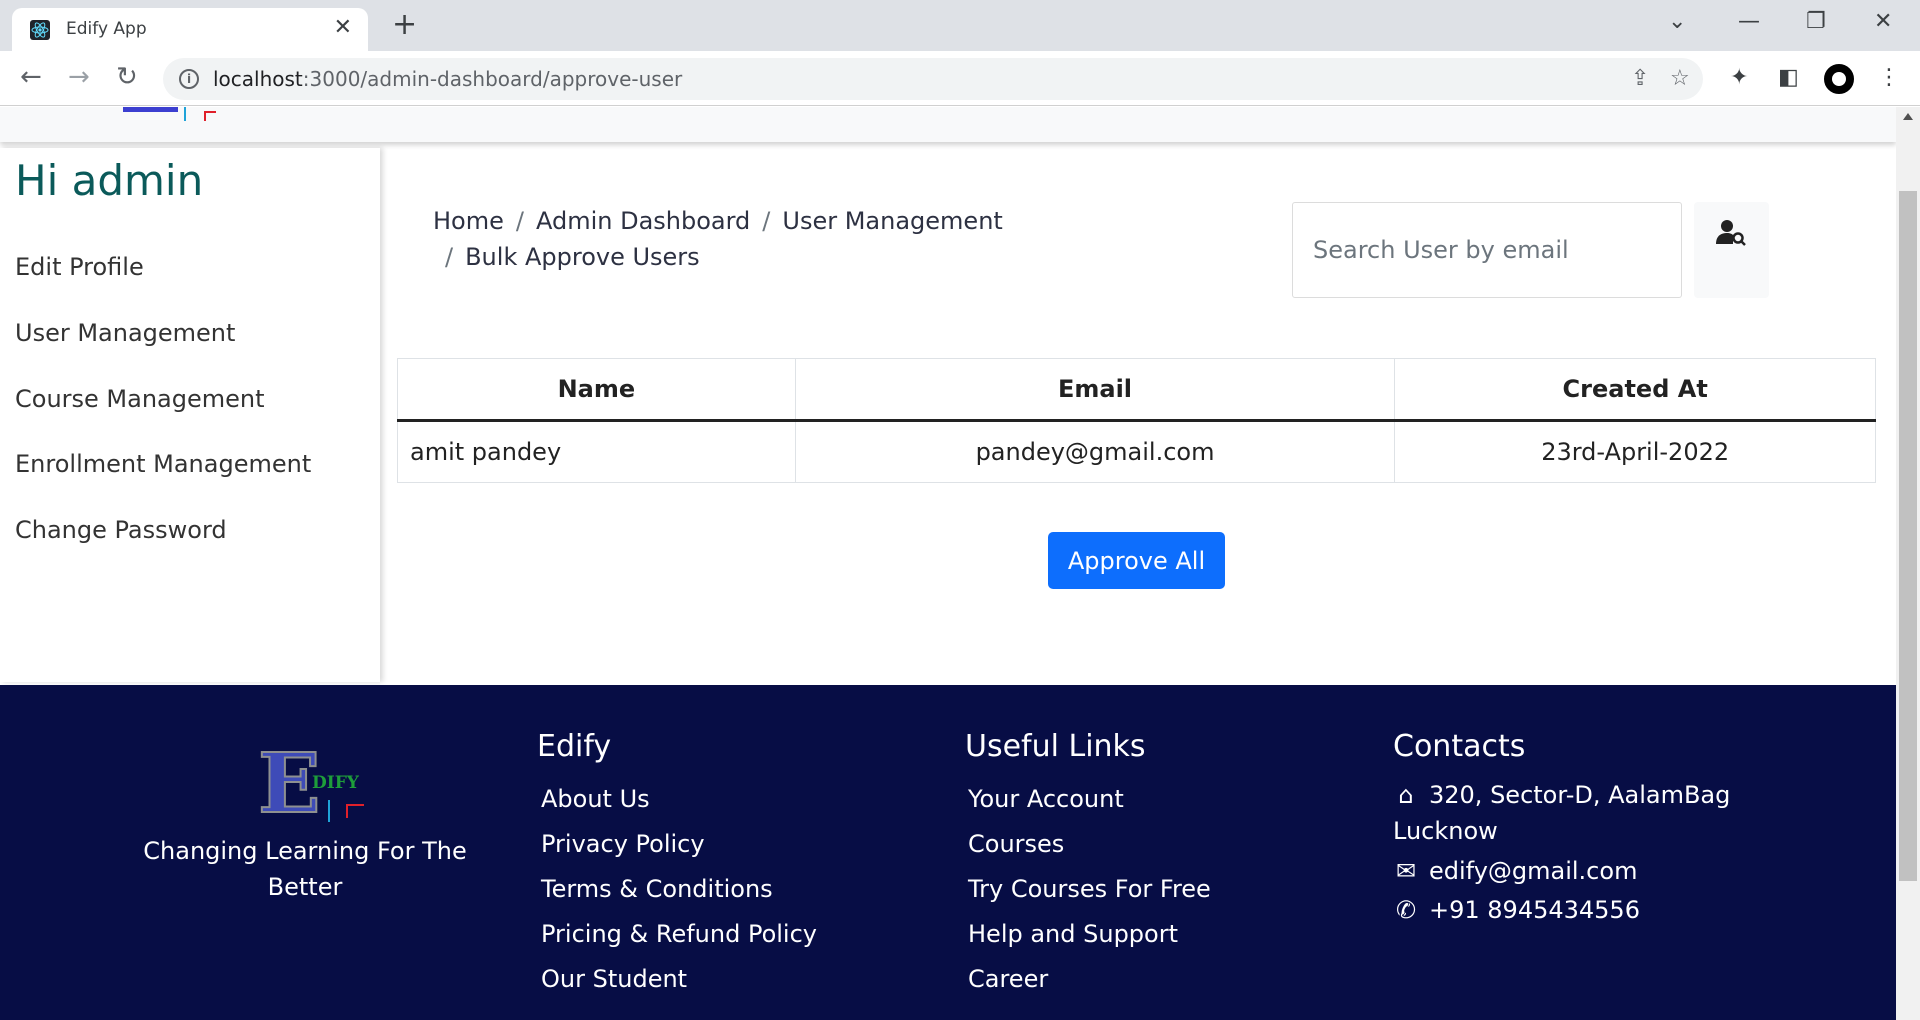 The height and width of the screenshot is (1020, 1920). I want to click on page-scrollbar, so click(1908, 563).